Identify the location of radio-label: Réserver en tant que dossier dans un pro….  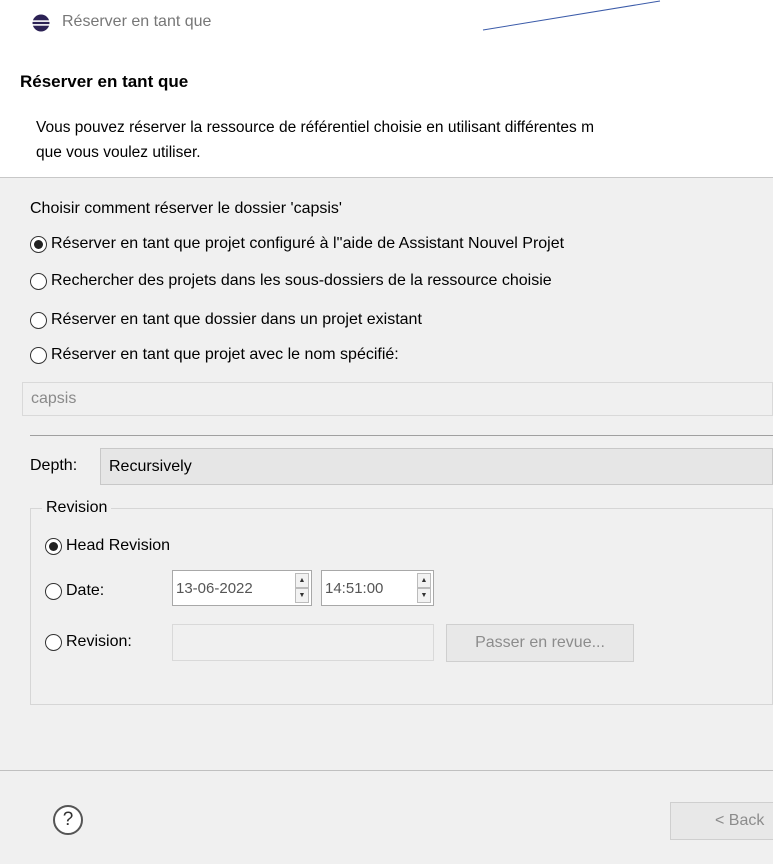
(236, 319).